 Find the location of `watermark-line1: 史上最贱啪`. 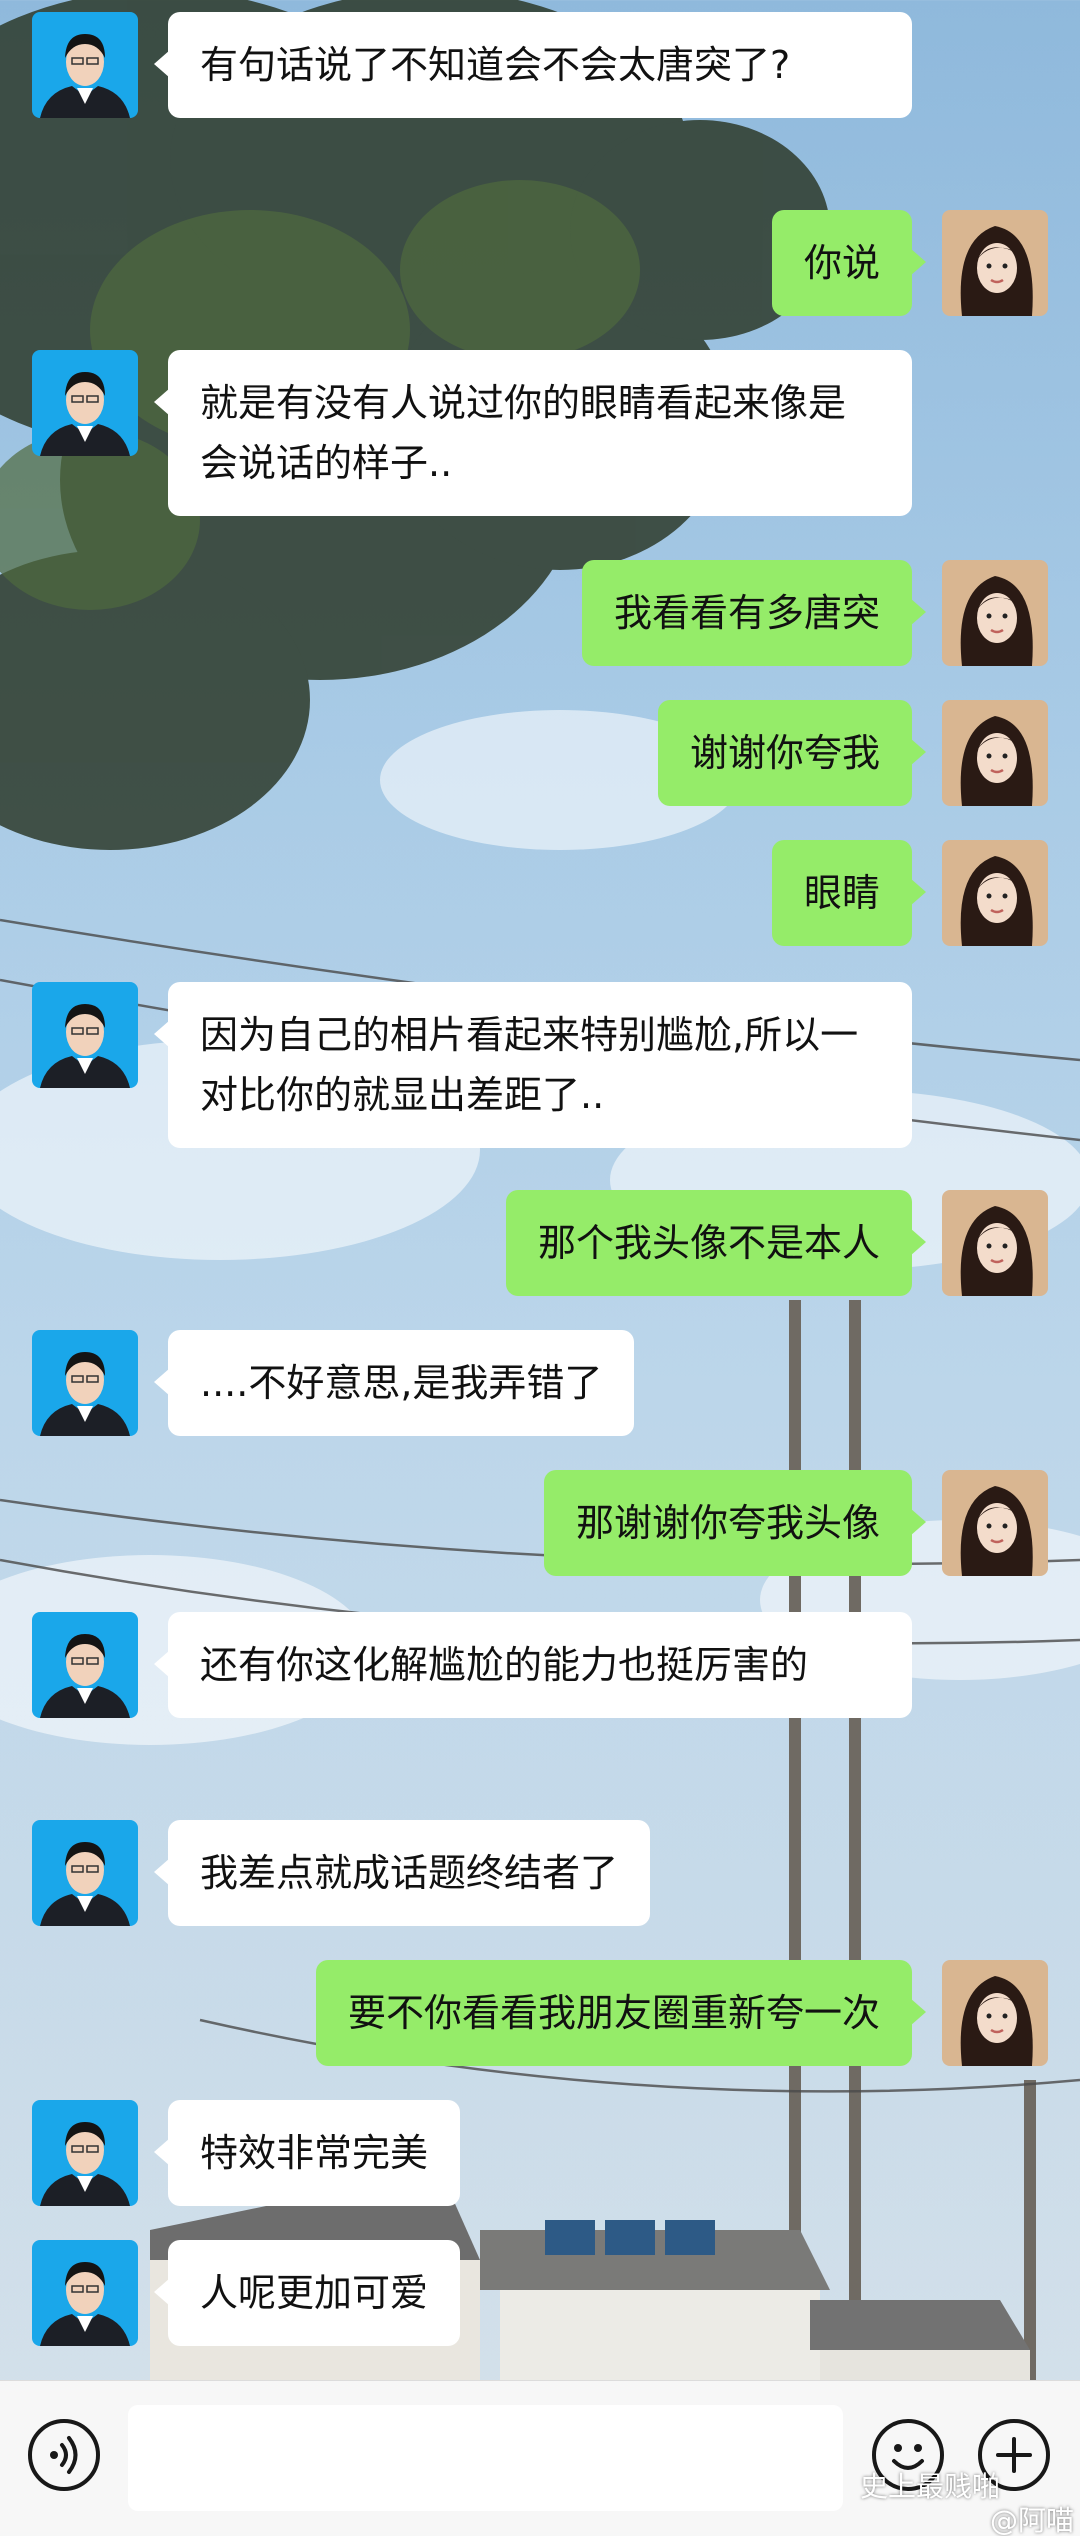

watermark-line1: 史上最贱啪 is located at coordinates (930, 2486).